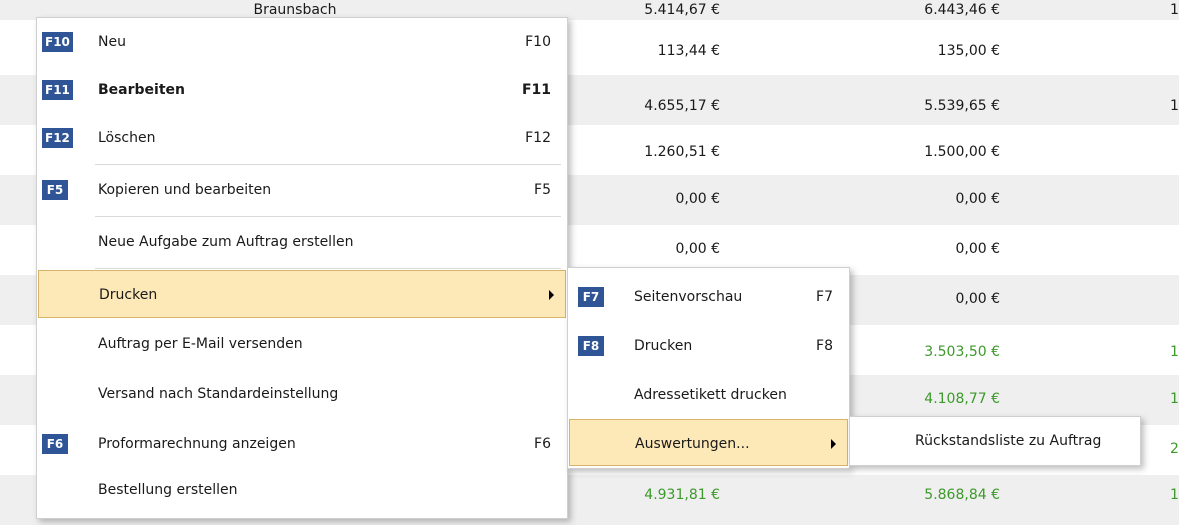  Describe the element at coordinates (295, 10) in the screenshot. I see `cell-name: Braunsbach` at that location.